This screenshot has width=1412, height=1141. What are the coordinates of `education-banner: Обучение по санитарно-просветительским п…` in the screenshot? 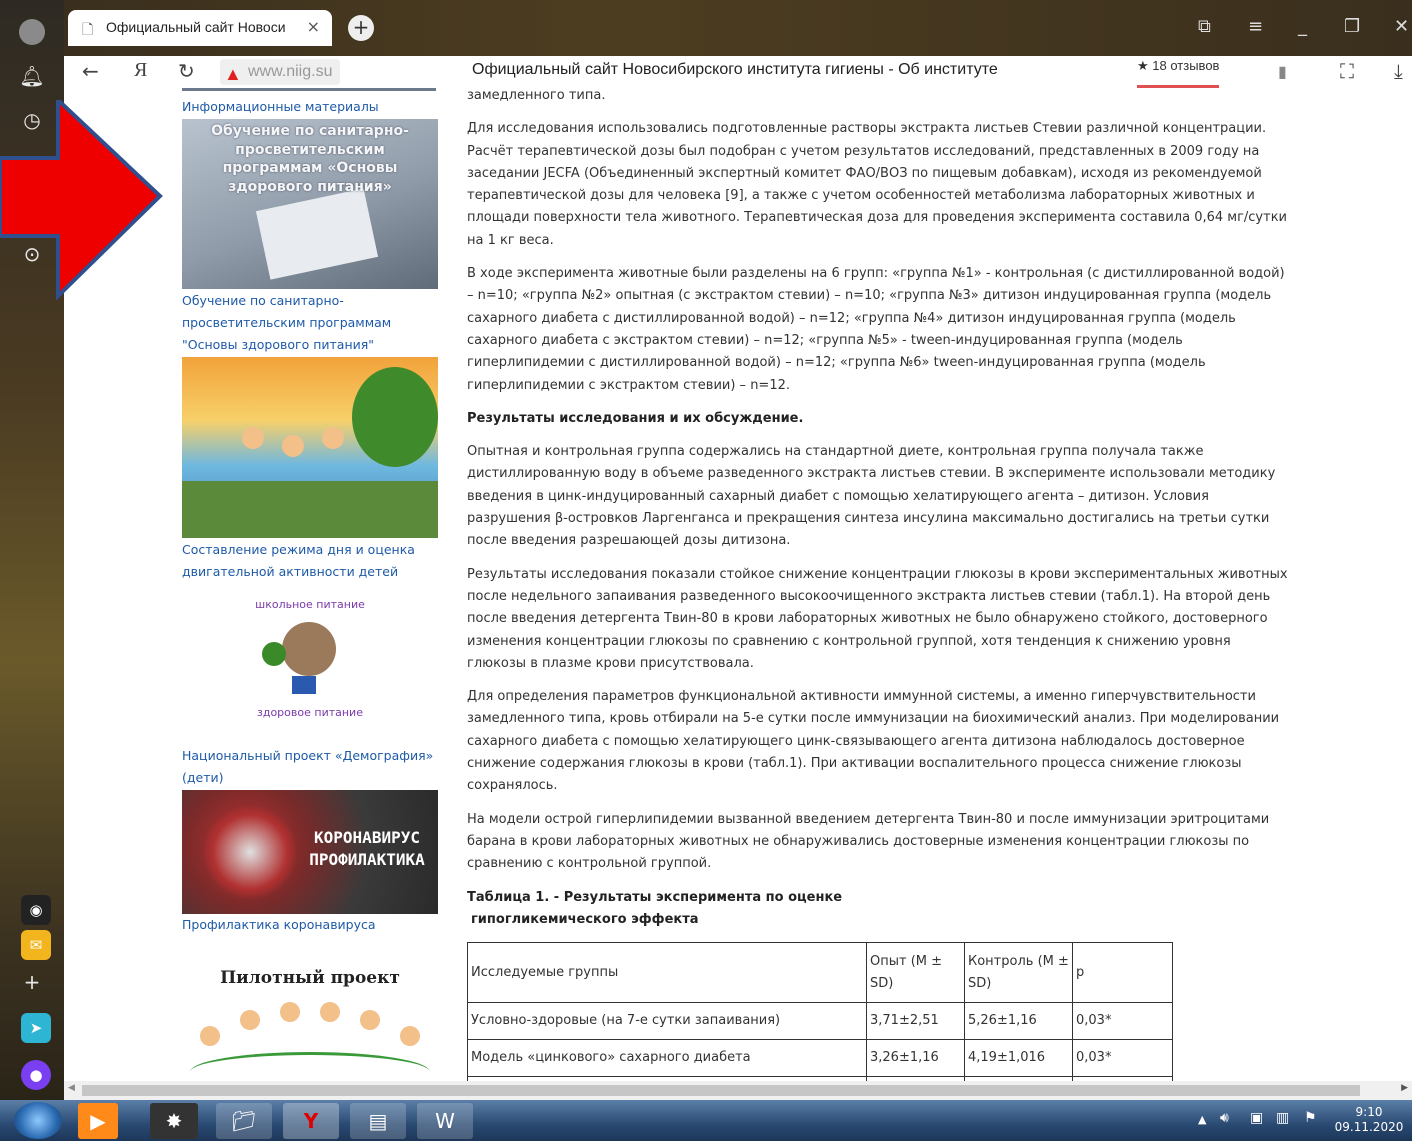 It's located at (310, 204).